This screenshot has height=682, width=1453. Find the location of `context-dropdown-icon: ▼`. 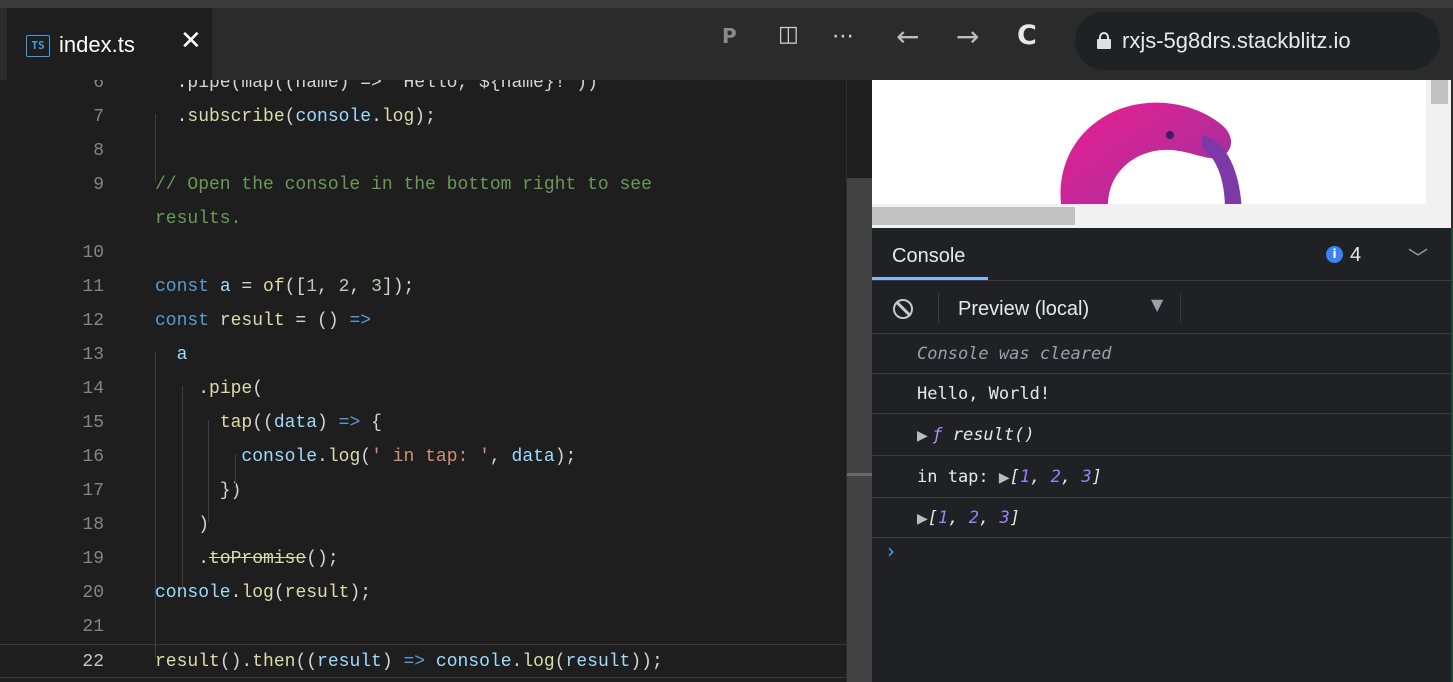

context-dropdown-icon: ▼ is located at coordinates (1157, 304).